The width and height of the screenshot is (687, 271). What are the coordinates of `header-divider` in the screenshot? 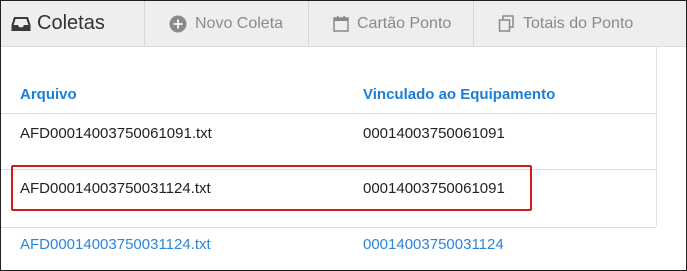 It's located at (328, 113).